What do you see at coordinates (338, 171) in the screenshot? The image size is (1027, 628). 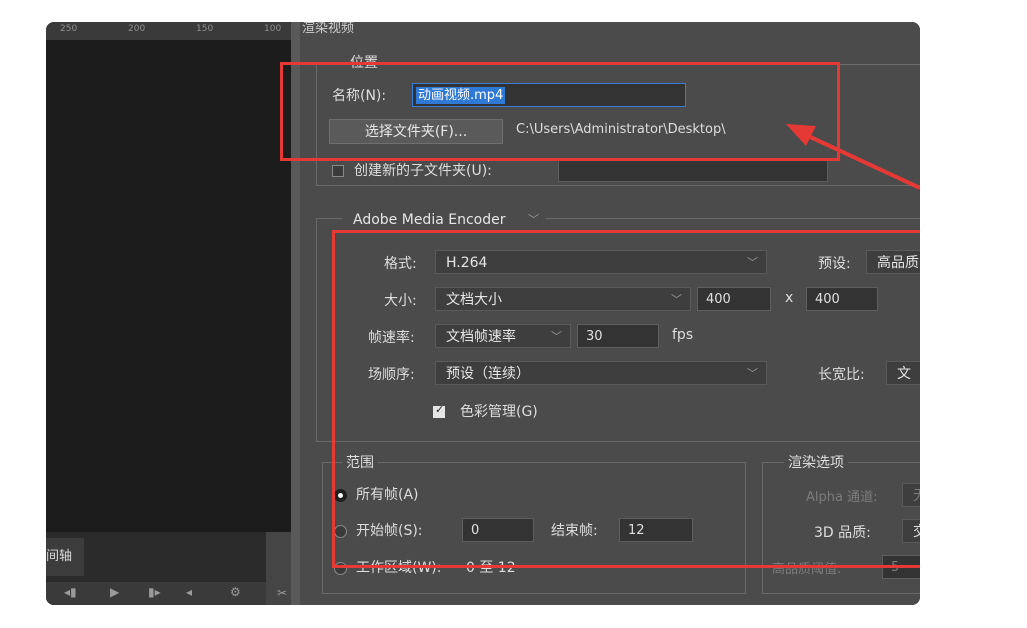 I see `create-subfolder-checkbox` at bounding box center [338, 171].